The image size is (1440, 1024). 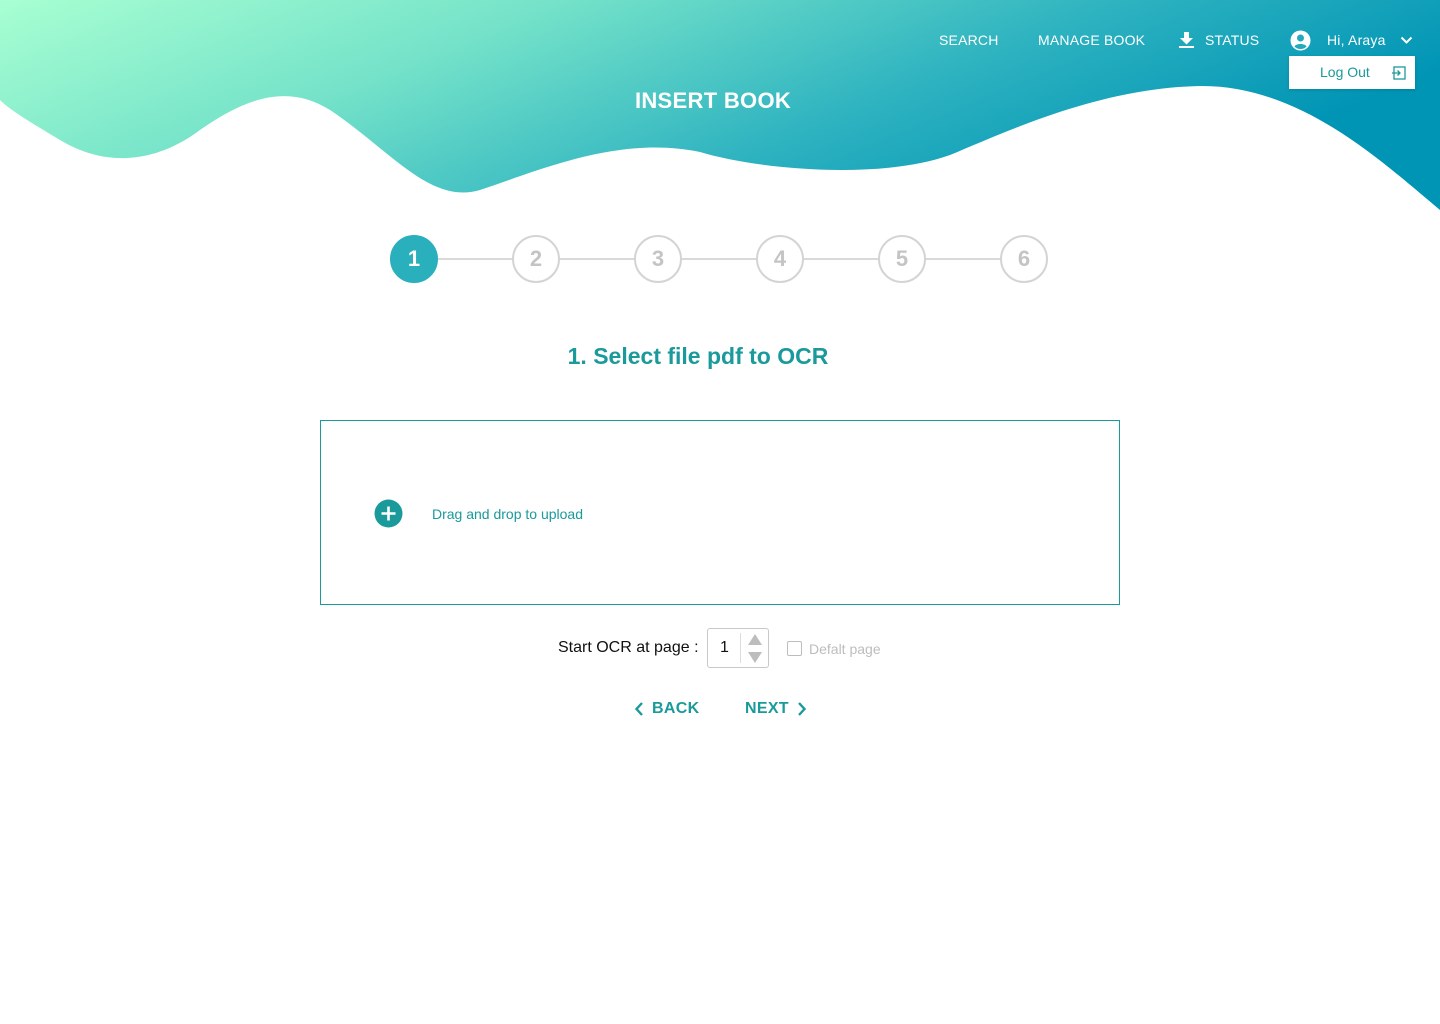 I want to click on step-6: 6, so click(x=1024, y=259).